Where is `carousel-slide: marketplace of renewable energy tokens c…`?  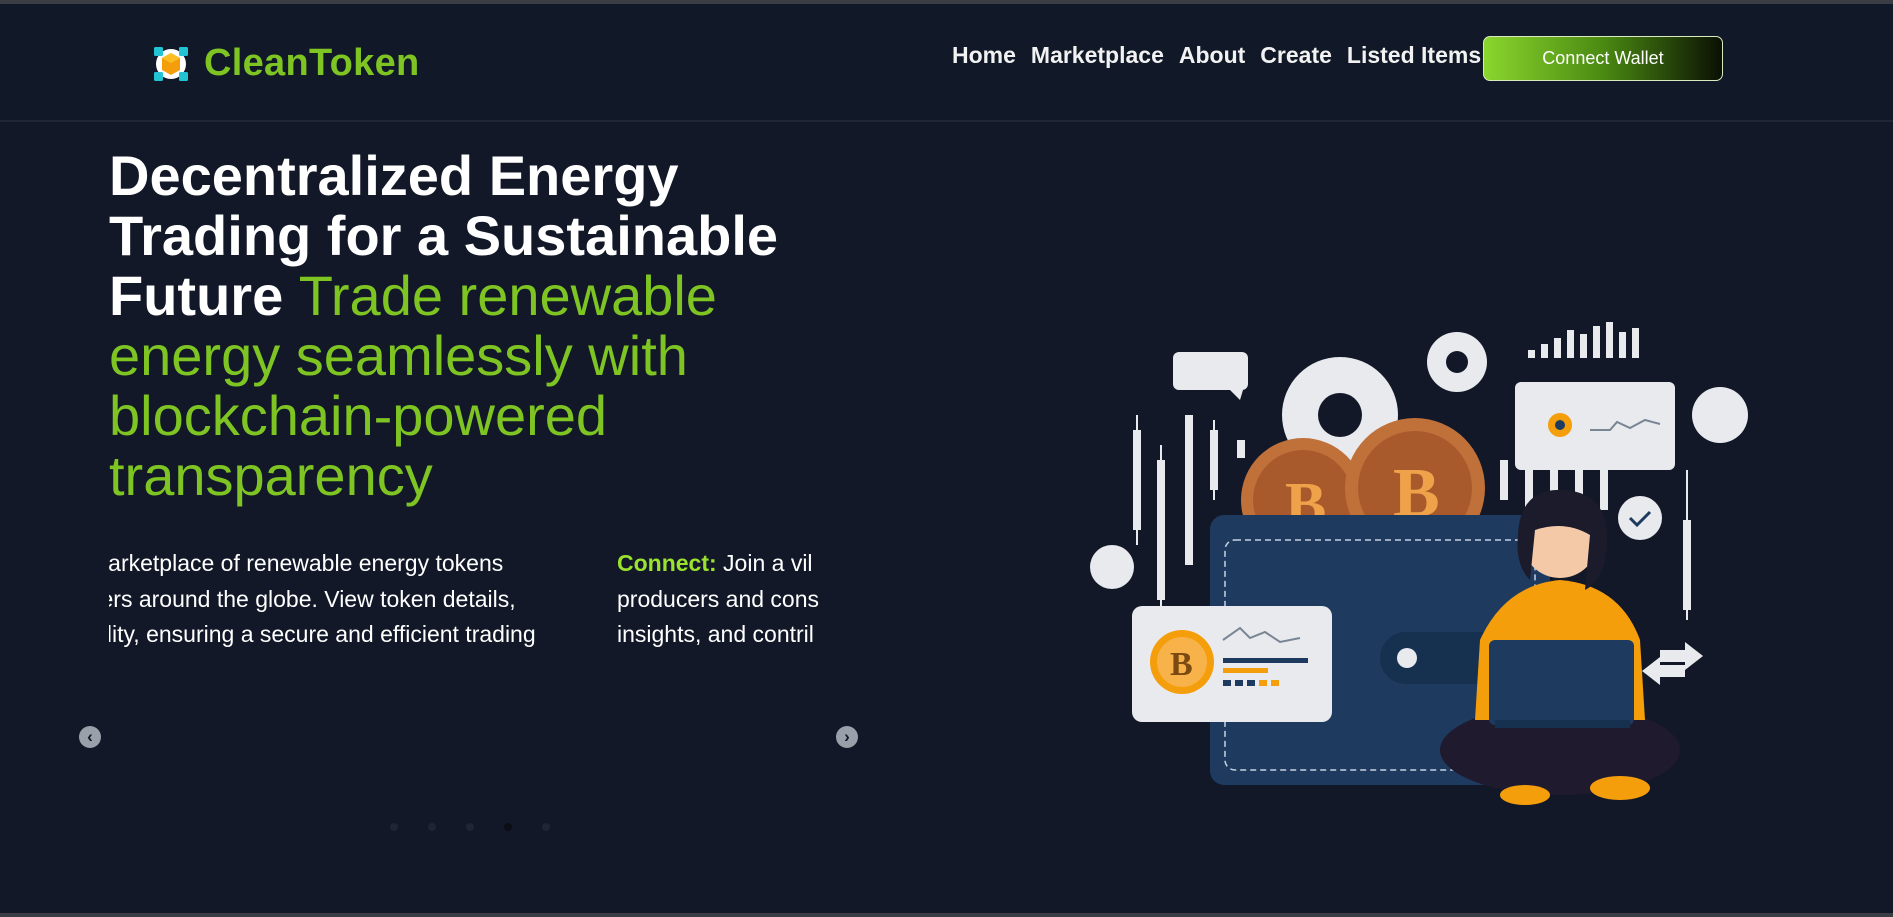 carousel-slide: marketplace of renewable energy tokens c… is located at coordinates (339, 599).